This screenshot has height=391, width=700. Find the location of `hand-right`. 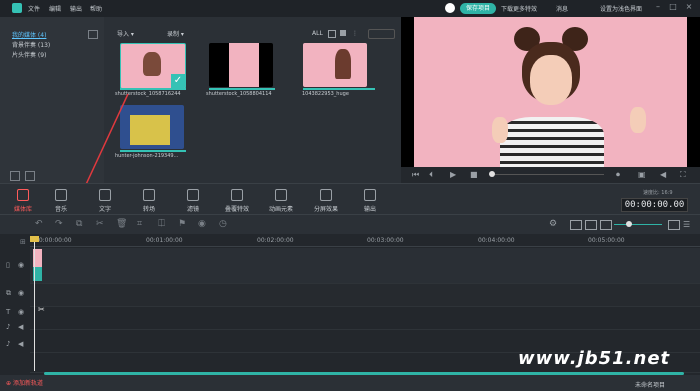

hand-right is located at coordinates (638, 120).